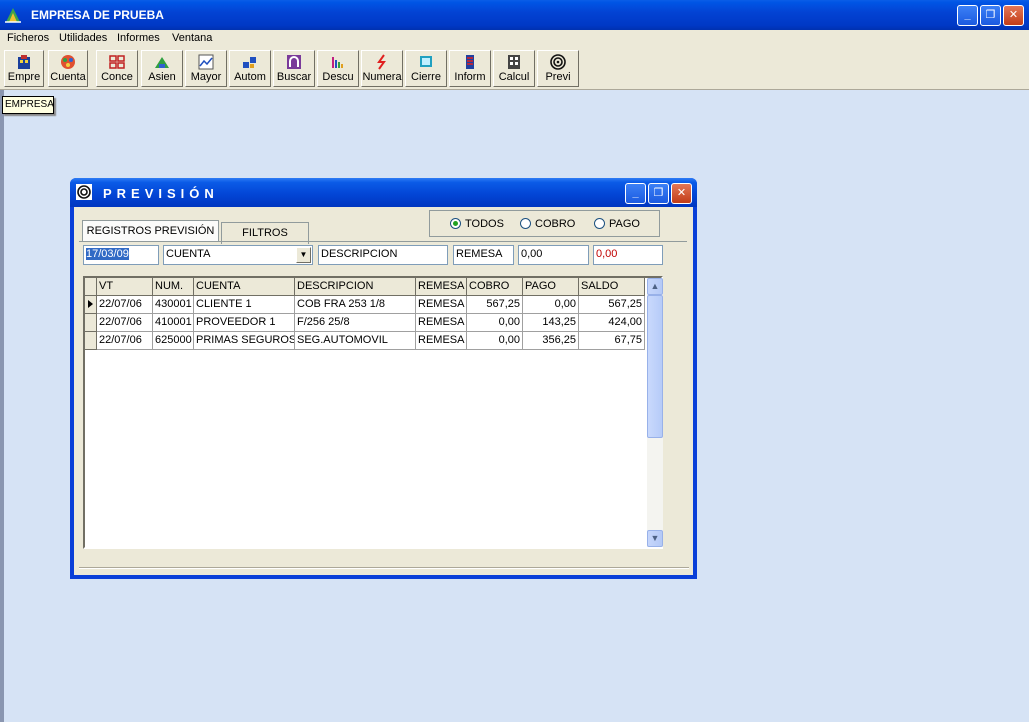 This screenshot has height=722, width=1029. What do you see at coordinates (294, 62) in the screenshot?
I see `magnet-icon` at bounding box center [294, 62].